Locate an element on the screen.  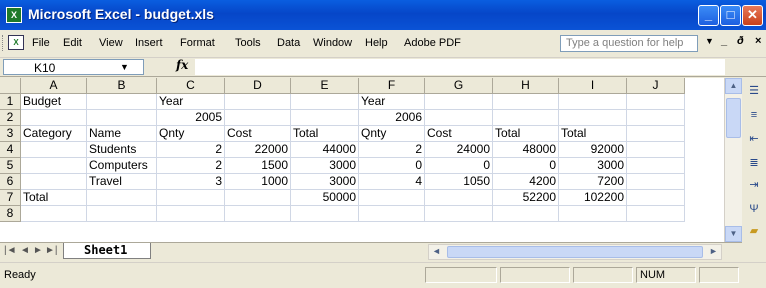
cell-f7 is located at coordinates (392, 198).